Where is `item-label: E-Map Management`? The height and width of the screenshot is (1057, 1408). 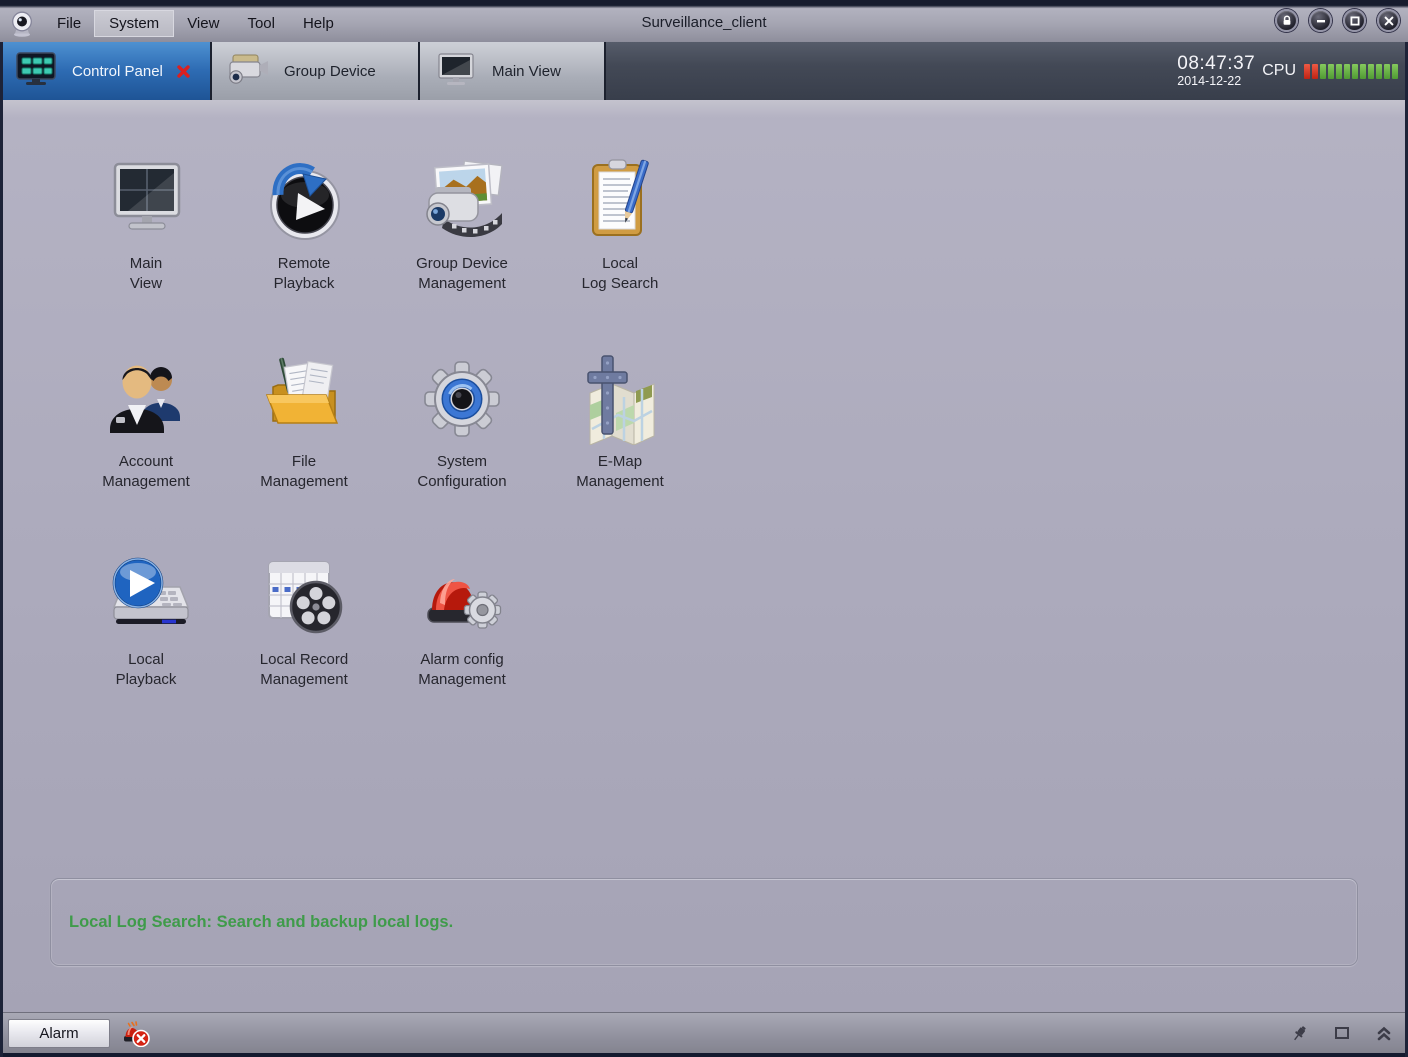
item-label: E-Map Management is located at coordinates (620, 471).